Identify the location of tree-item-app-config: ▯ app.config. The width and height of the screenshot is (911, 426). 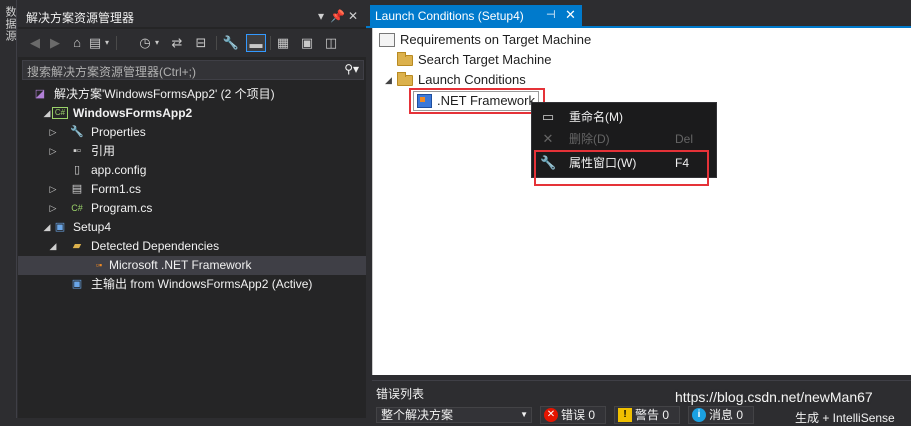
(192, 170).